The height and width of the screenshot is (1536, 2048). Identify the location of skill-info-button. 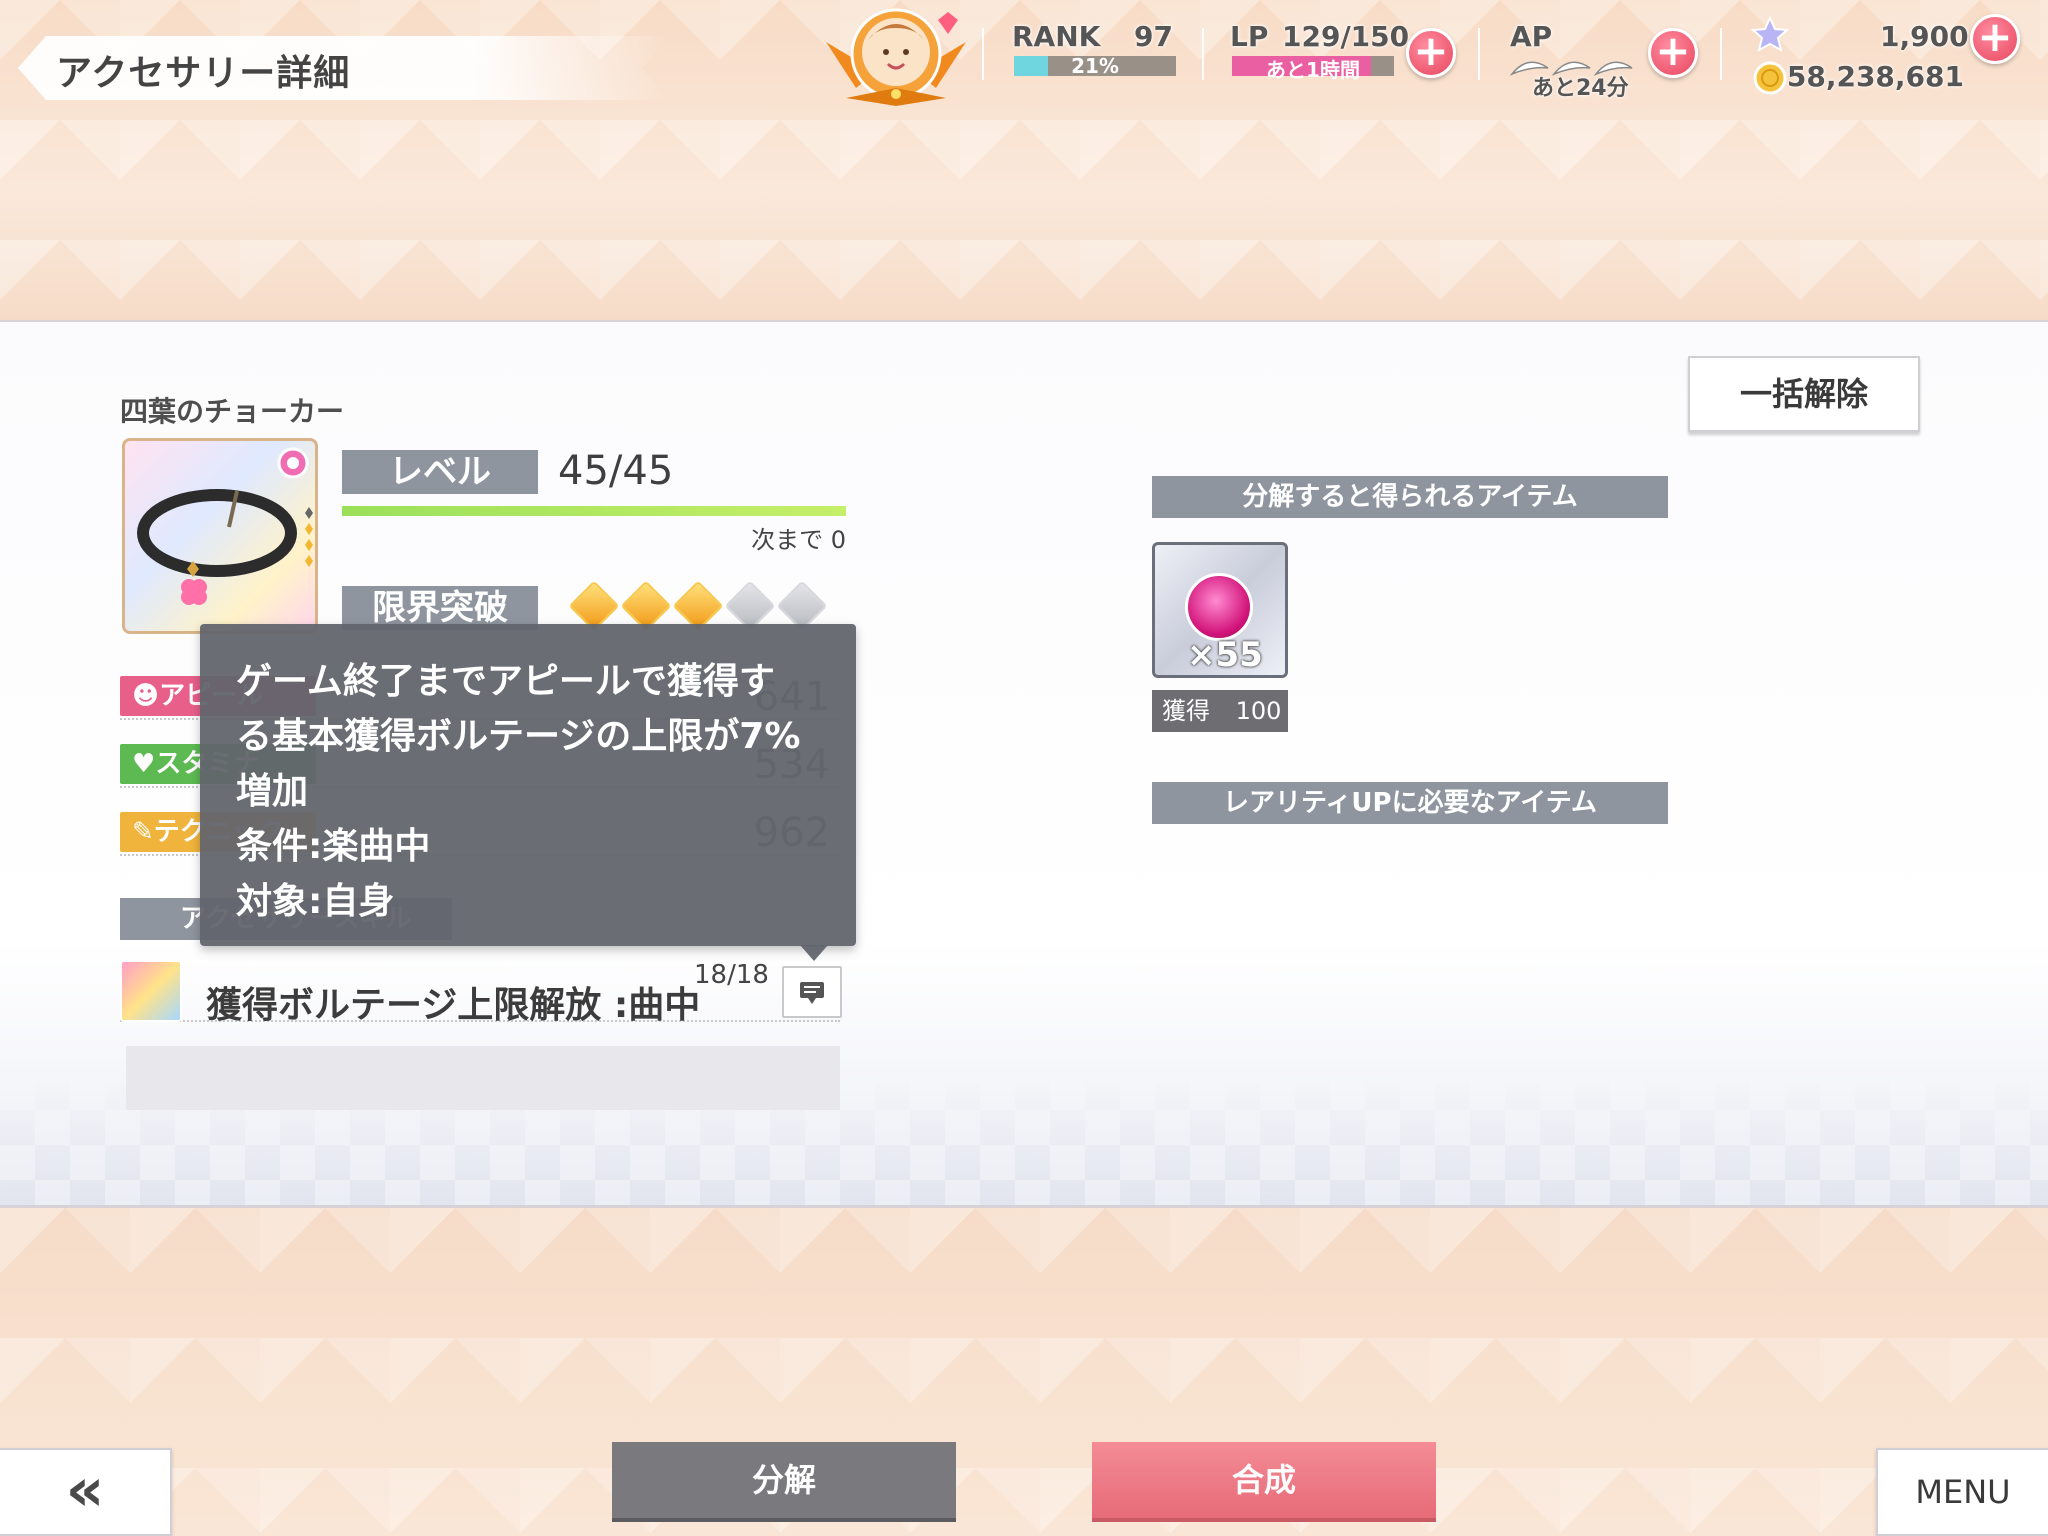
(812, 992).